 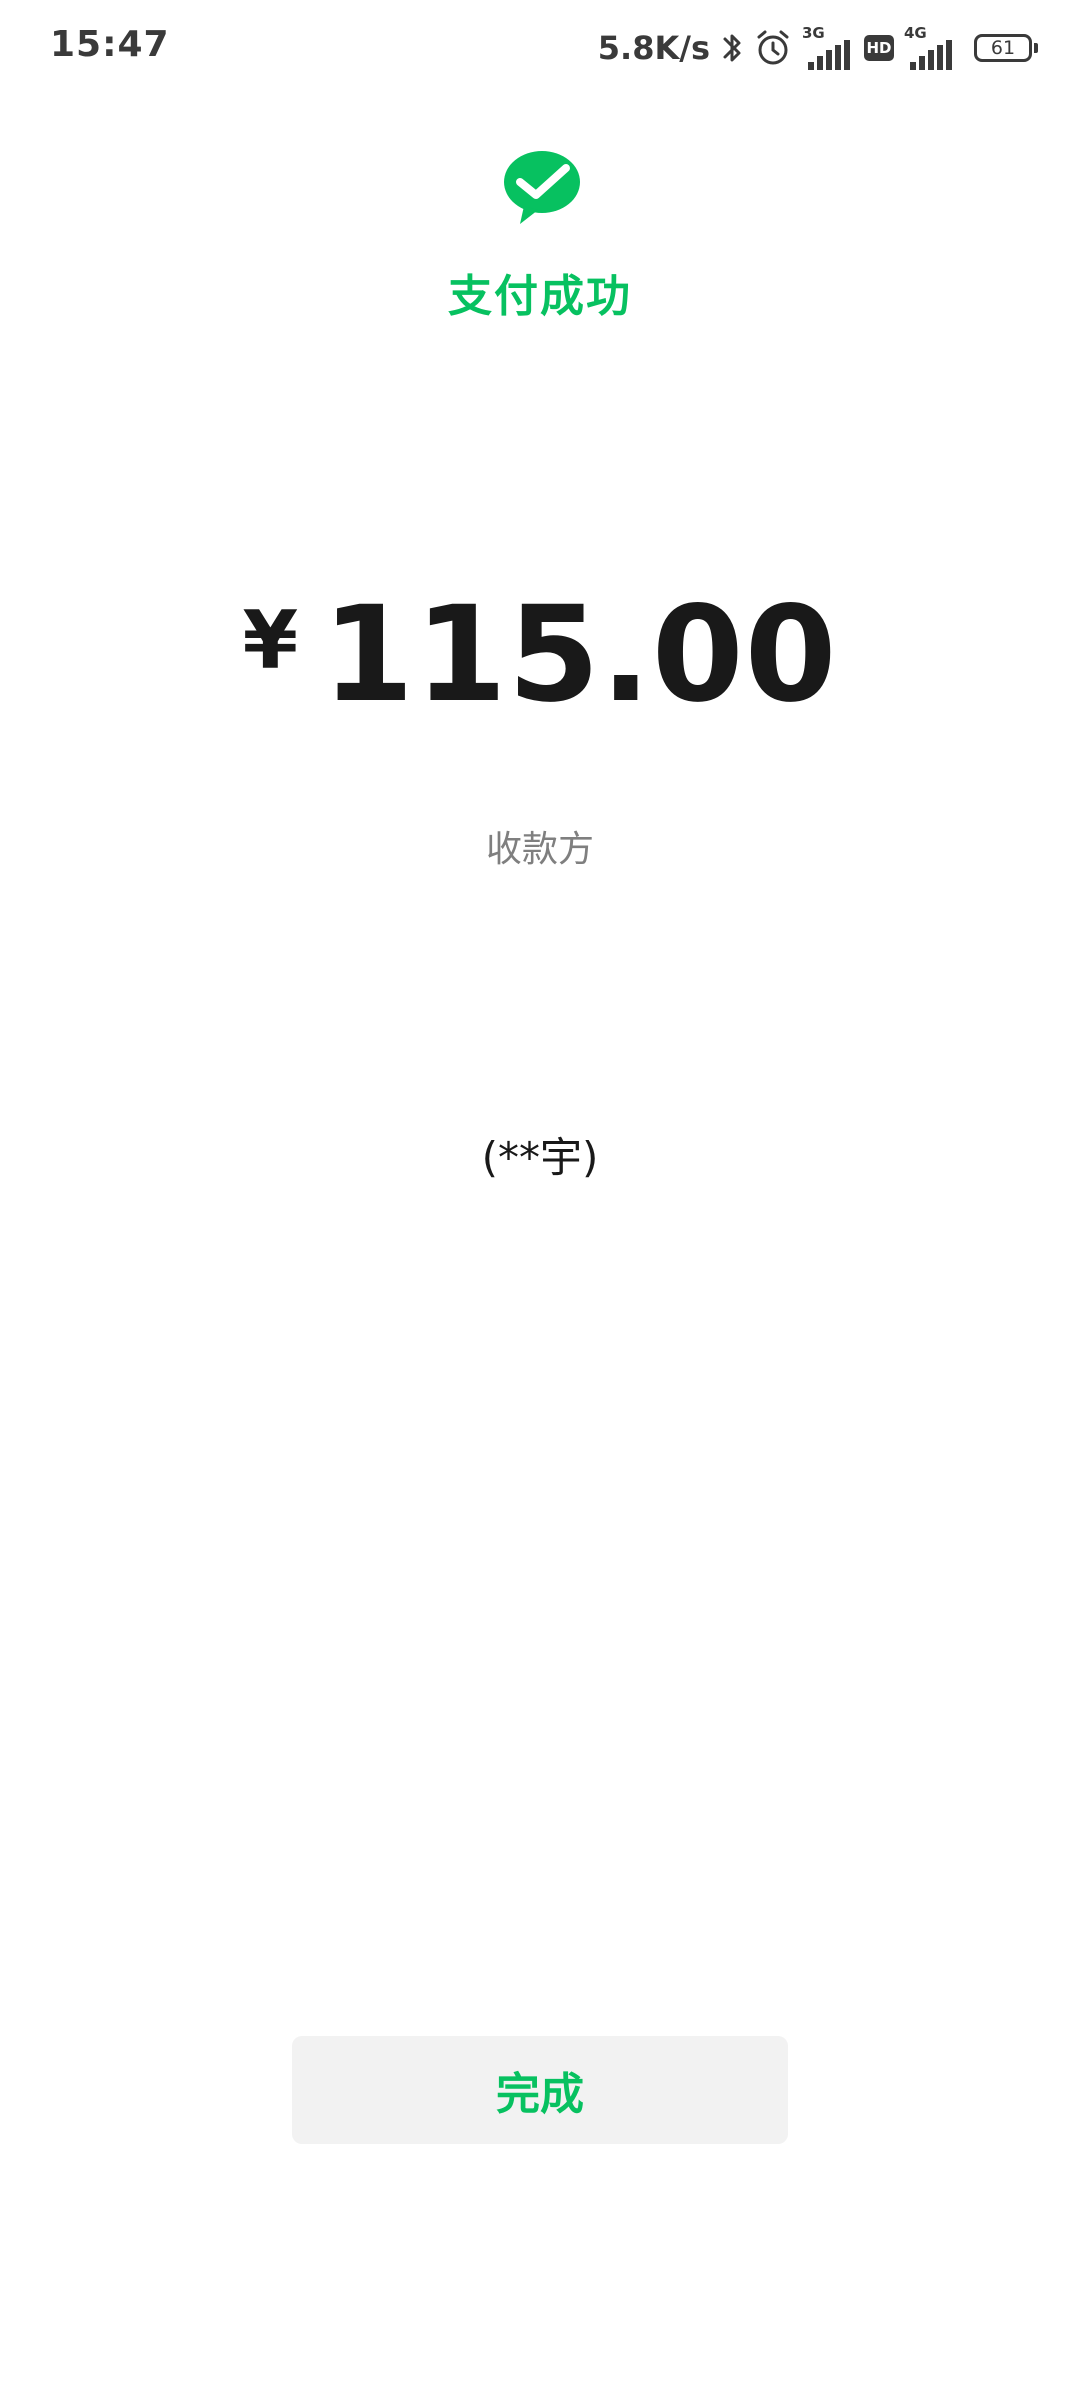 I want to click on done-button: 完成, so click(x=540, y=2090).